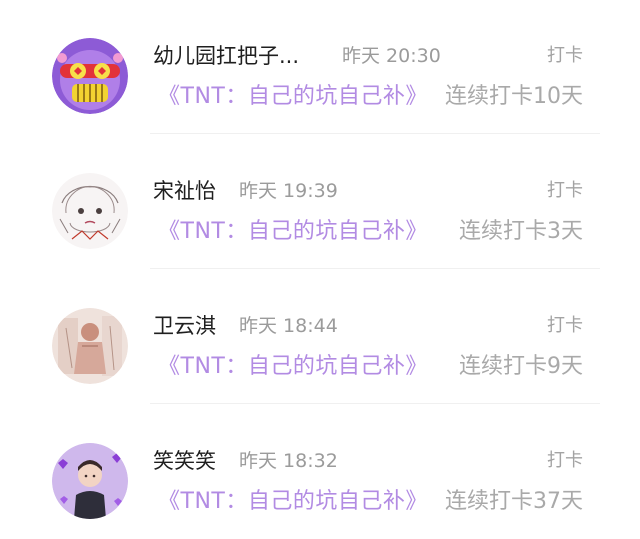 This screenshot has height=539, width=640. I want to click on streak-count: 连续打卡37天, so click(514, 501).